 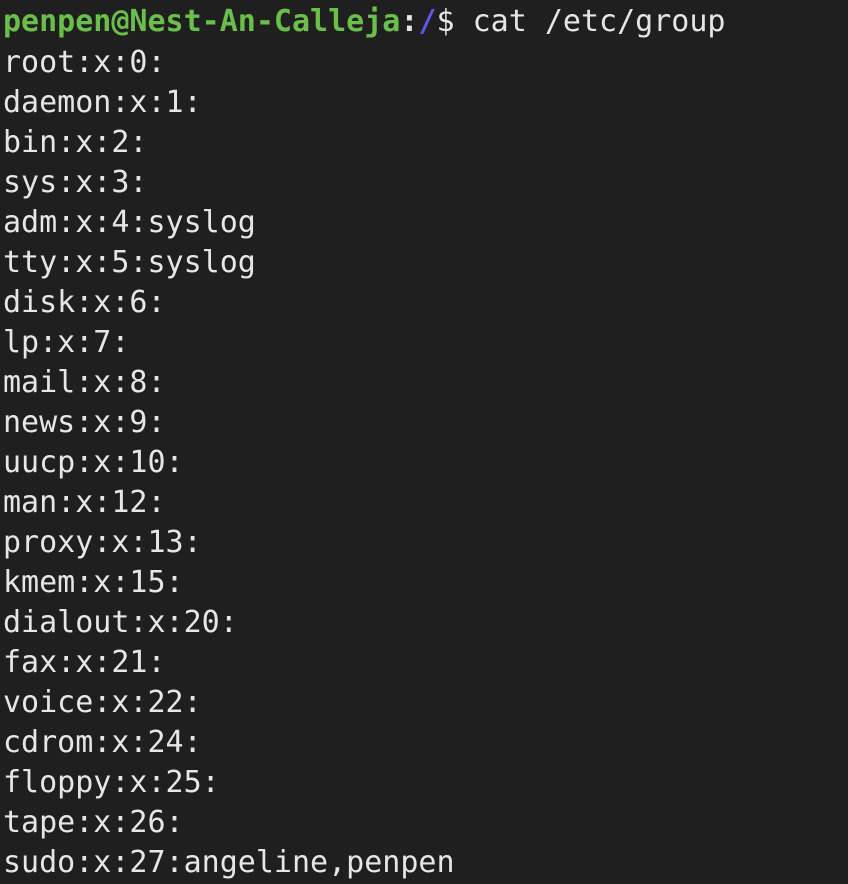 I want to click on prompt-line: penpen@Nest-An-Calleja:/$ cat /etc/group, so click(x=425, y=21).